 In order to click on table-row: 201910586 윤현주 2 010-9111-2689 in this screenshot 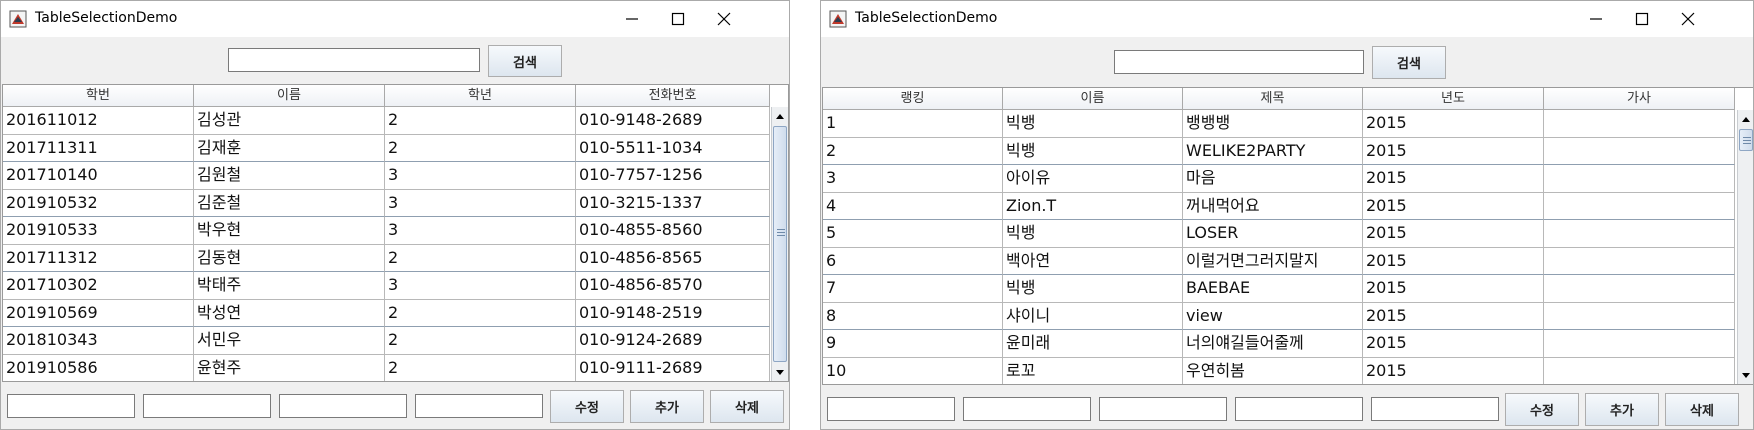, I will do `click(386, 367)`.